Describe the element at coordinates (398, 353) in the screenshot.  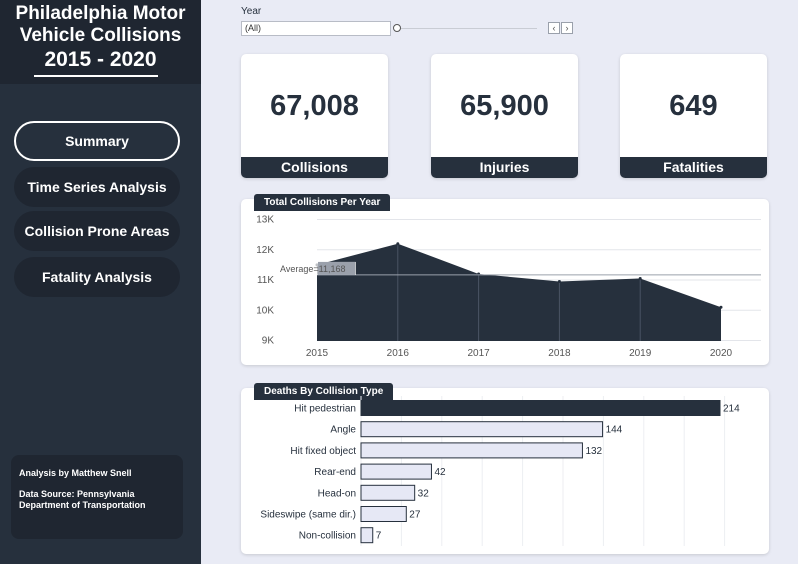
I see `x-tick-label: 2016` at that location.